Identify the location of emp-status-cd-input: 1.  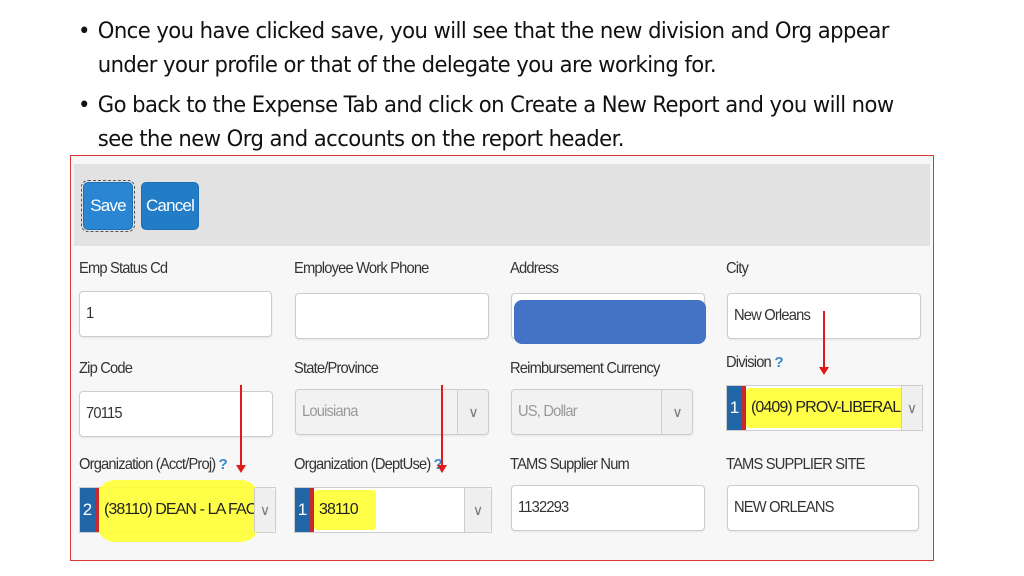
(175, 314).